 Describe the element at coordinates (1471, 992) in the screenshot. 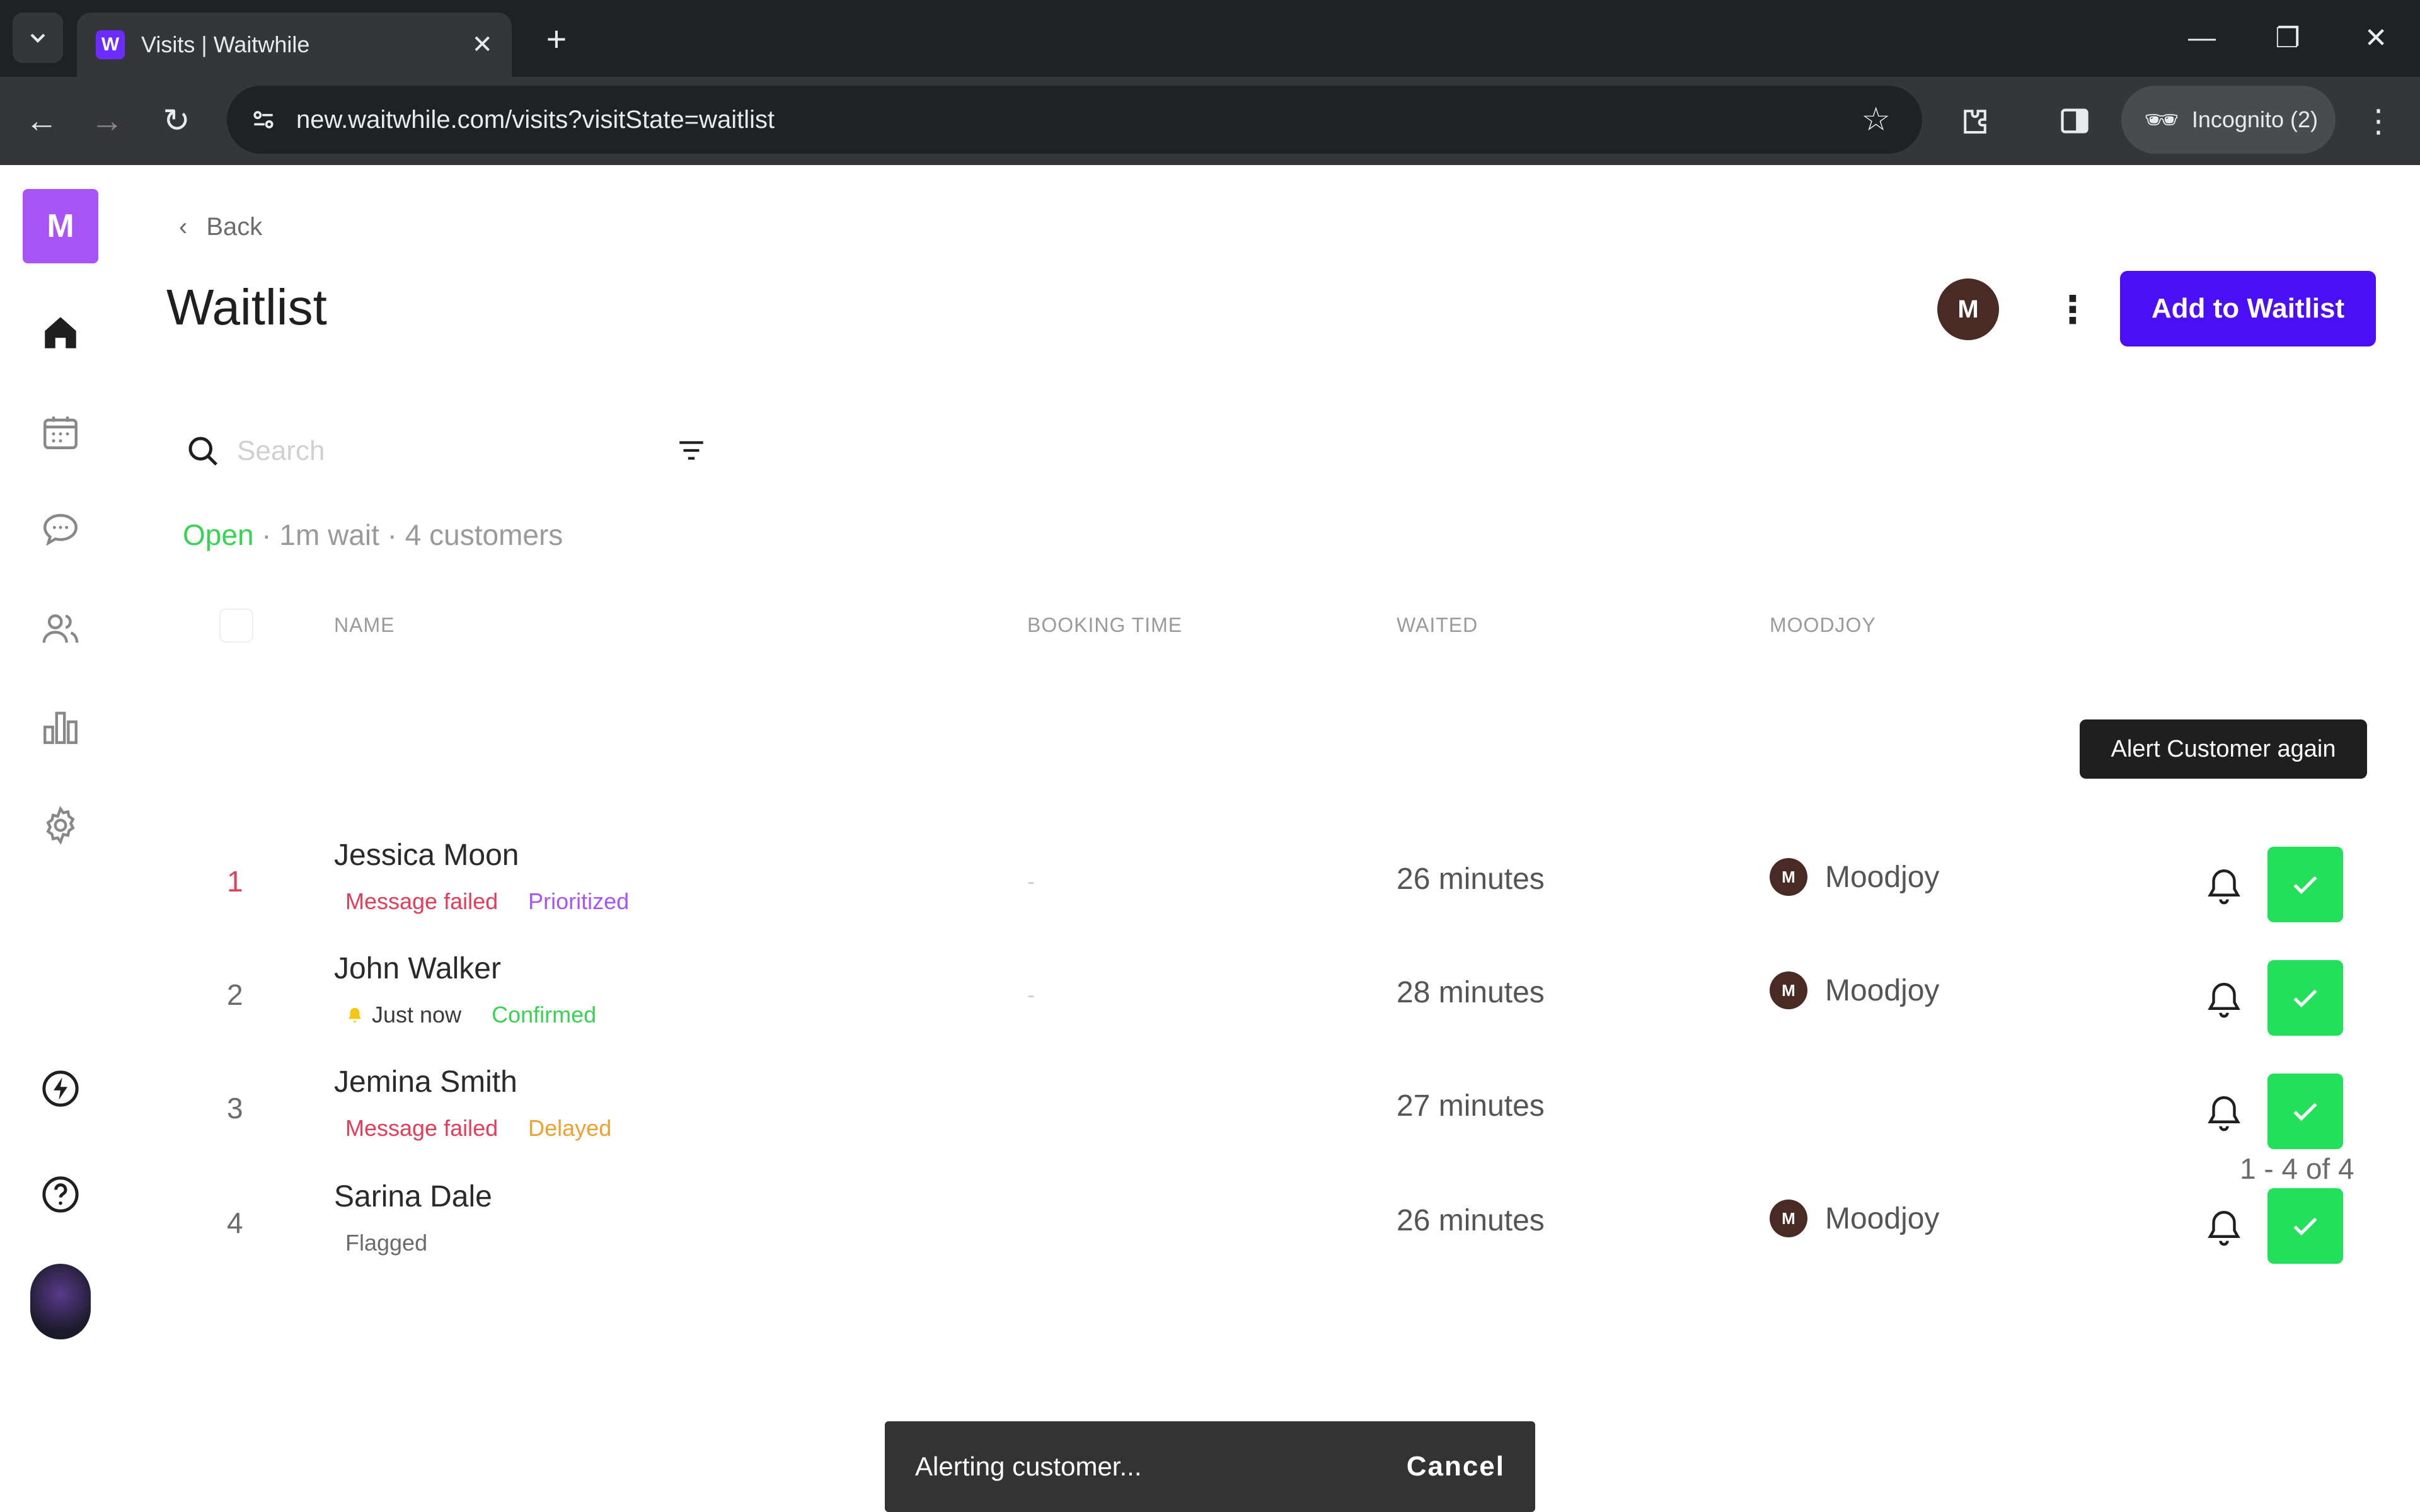

I see `waited-time: 28 minutes` at that location.